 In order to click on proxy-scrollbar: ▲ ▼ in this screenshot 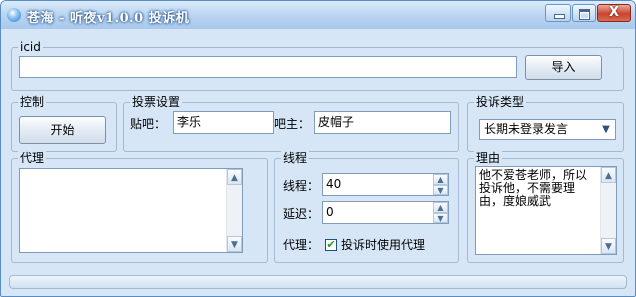, I will do `click(234, 210)`.